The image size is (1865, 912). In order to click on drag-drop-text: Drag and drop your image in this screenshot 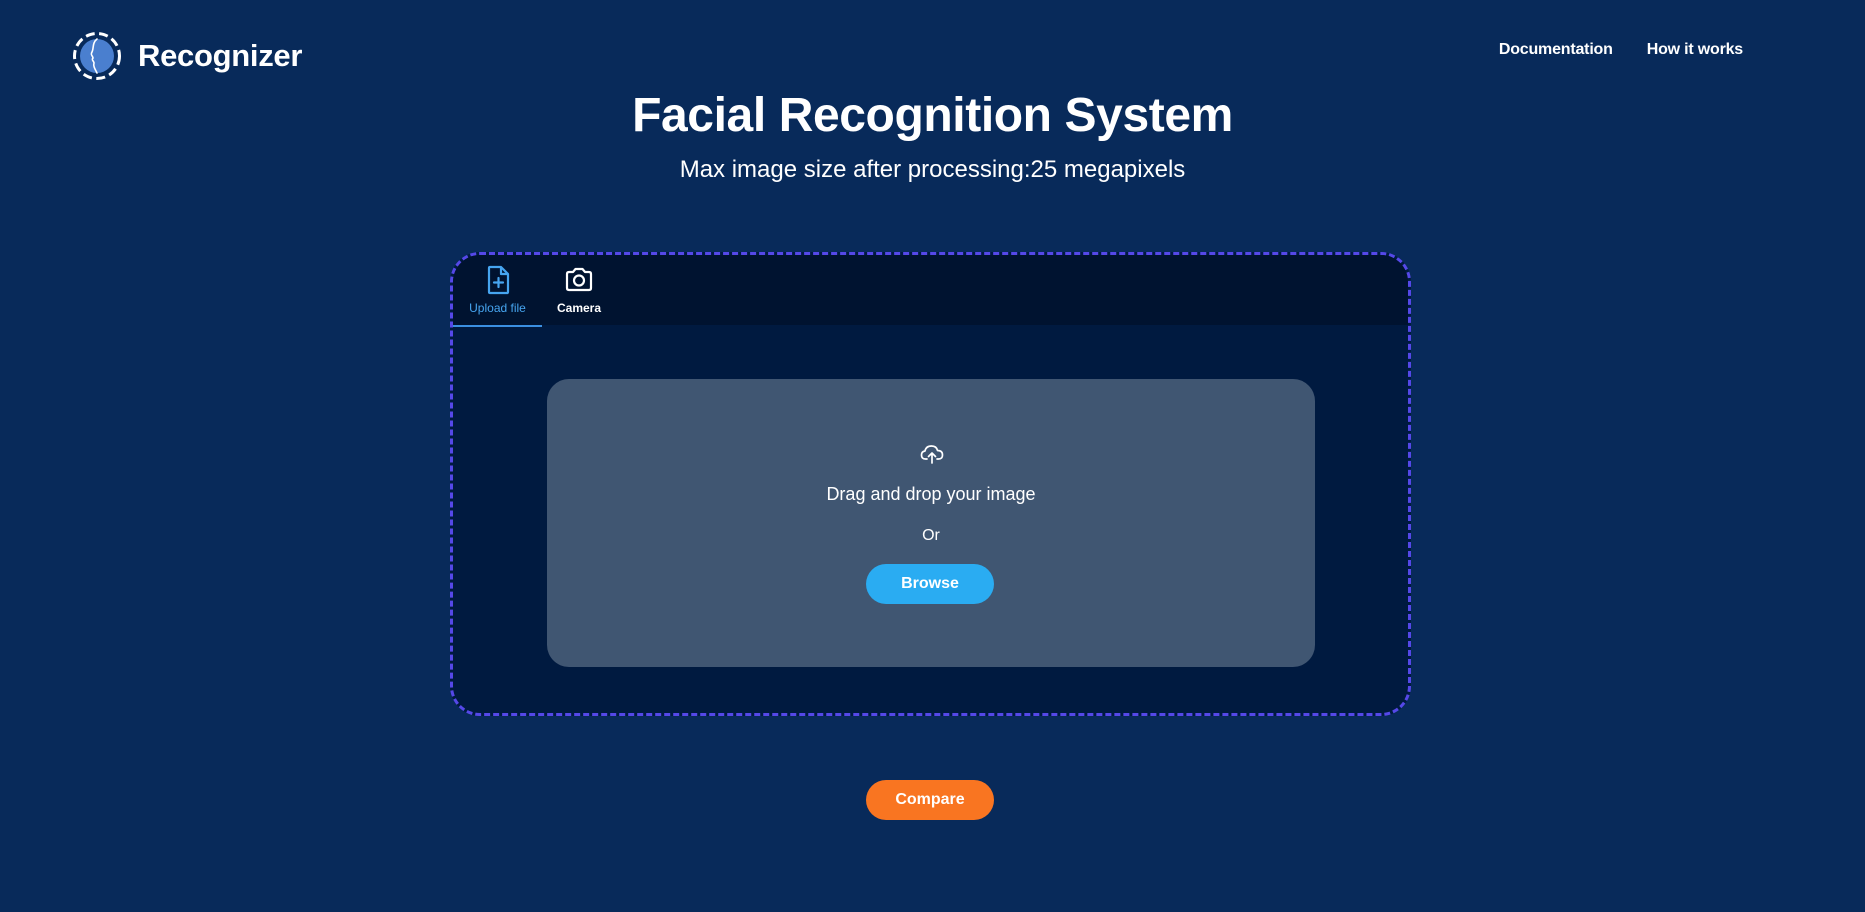, I will do `click(931, 494)`.